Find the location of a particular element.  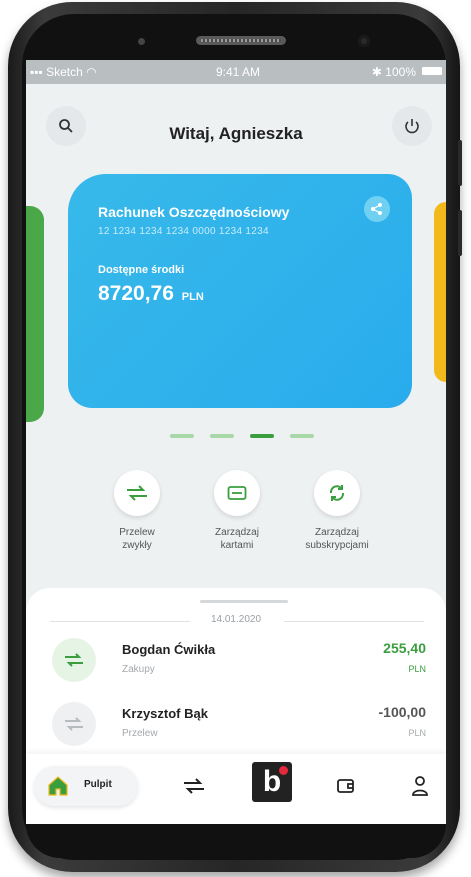

transaction-amount: 255,40 is located at coordinates (404, 648).